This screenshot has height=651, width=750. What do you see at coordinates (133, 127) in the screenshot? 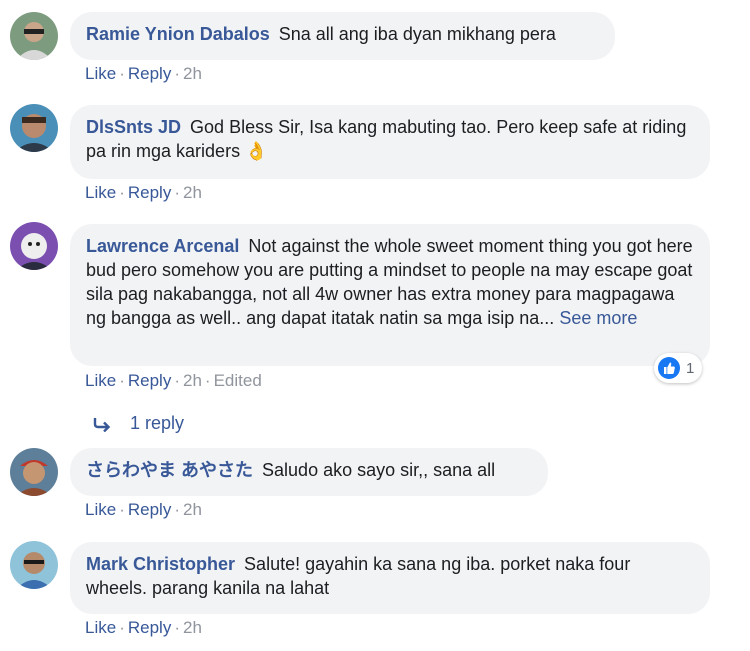
I see `comment-author: DlsSnts JD` at bounding box center [133, 127].